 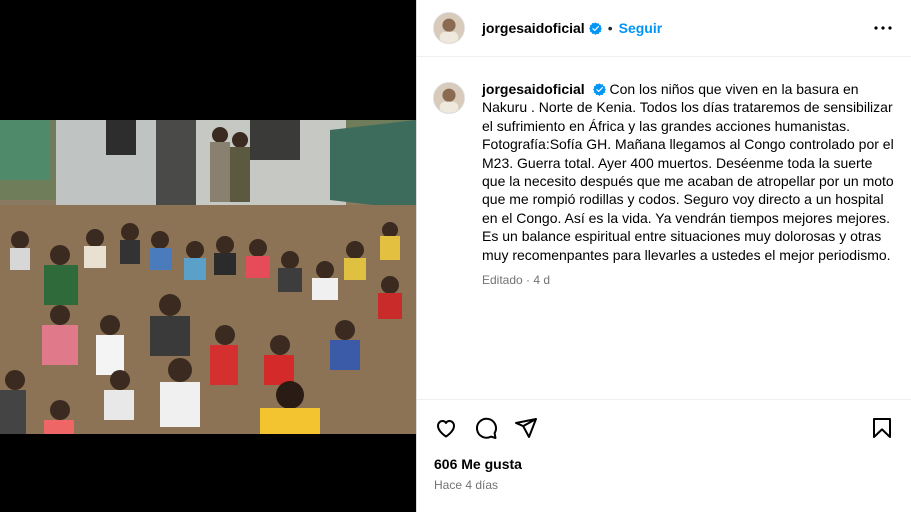 I want to click on caption-author-avatar, so click(x=449, y=98).